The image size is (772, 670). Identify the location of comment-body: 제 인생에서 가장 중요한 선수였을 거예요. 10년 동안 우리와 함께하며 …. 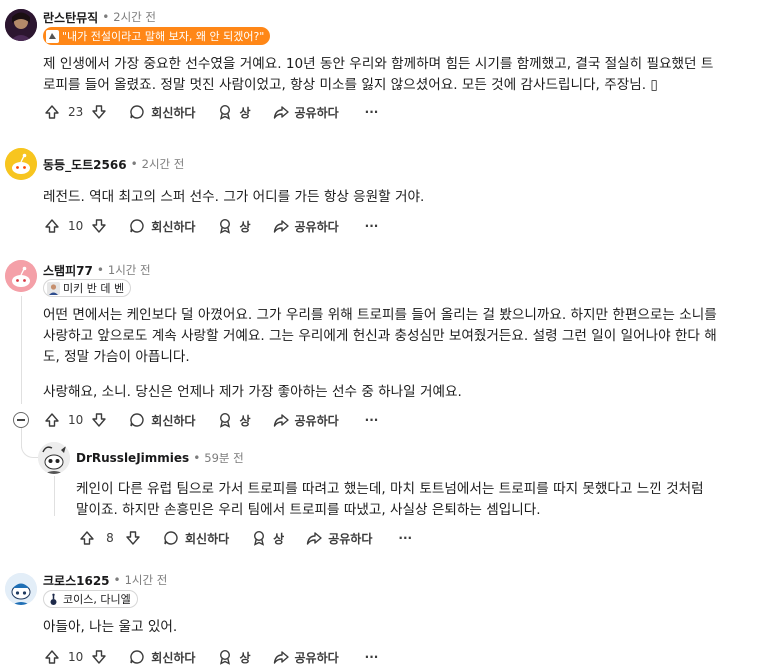
(403, 75).